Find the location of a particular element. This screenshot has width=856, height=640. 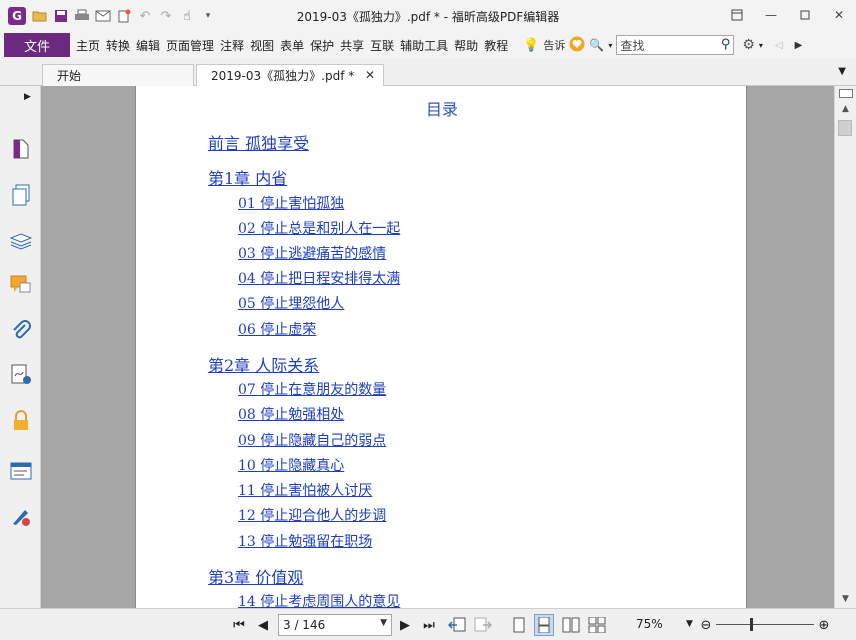

ribbon-scroll-right-icon: ▶ is located at coordinates (799, 45).